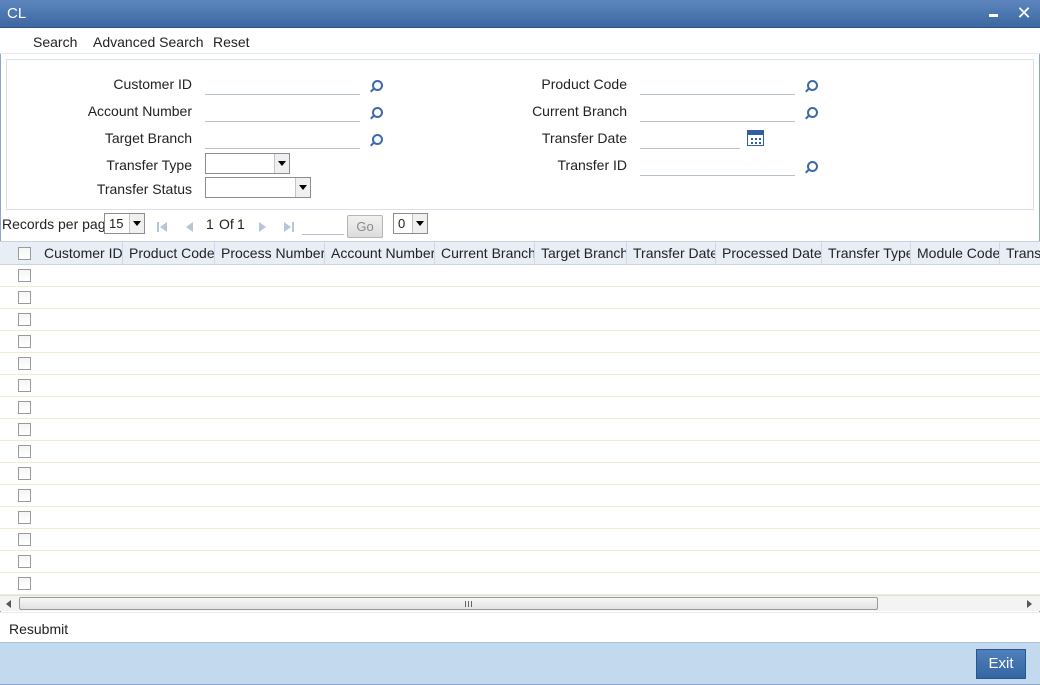 The height and width of the screenshot is (685, 1040). What do you see at coordinates (811, 86) in the screenshot?
I see `product-code-search-icon` at bounding box center [811, 86].